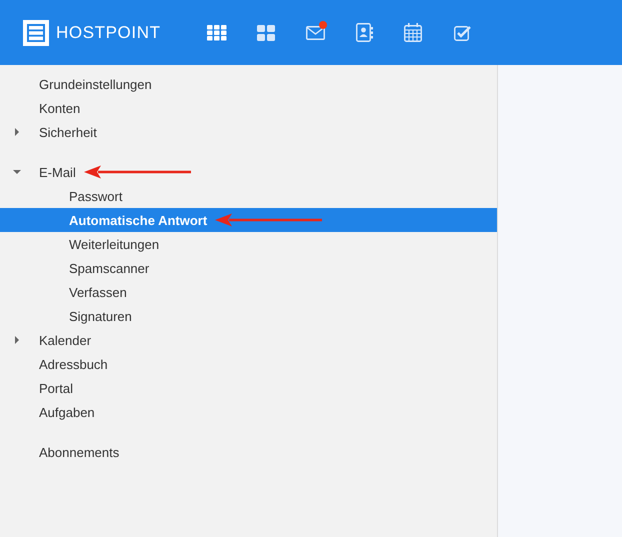 The width and height of the screenshot is (622, 537). I want to click on checkbox-tick-icon, so click(462, 32).